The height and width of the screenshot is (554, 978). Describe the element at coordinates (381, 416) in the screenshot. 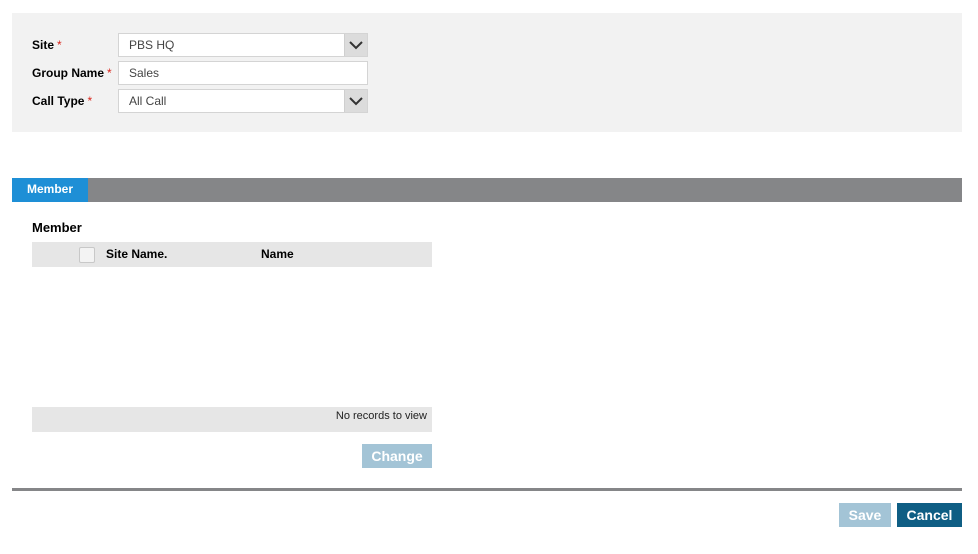

I see `empty-records-text: No records to view` at that location.